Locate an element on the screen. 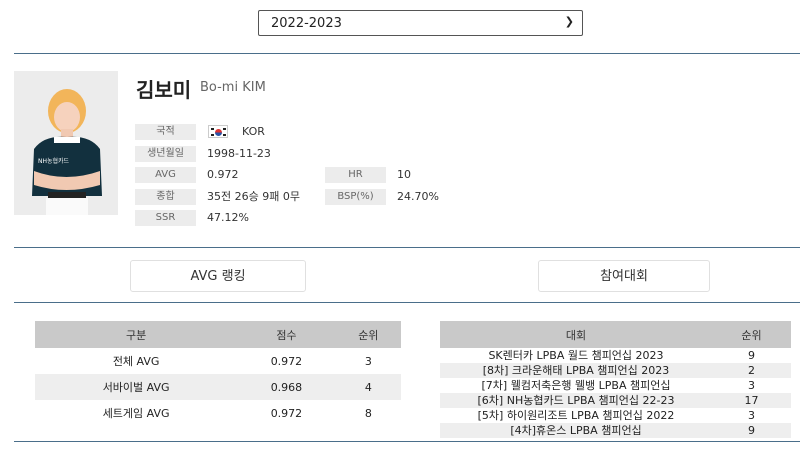 This screenshot has height=461, width=800. total-value: 35전 26승 9패 0무 is located at coordinates (253, 196).